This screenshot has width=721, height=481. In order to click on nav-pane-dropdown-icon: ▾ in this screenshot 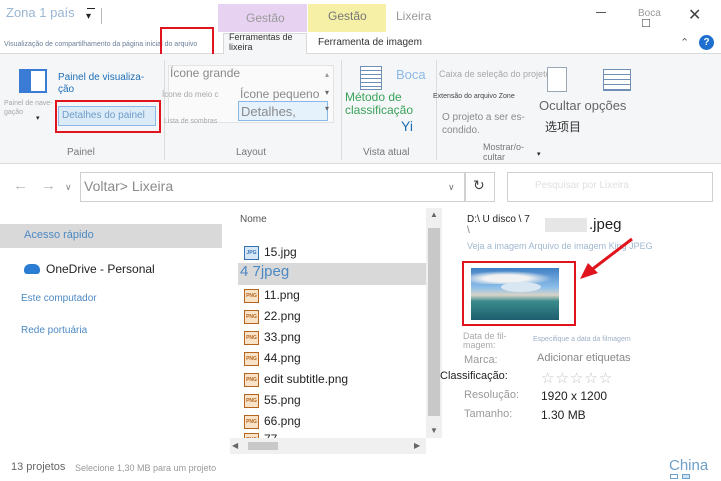, I will do `click(38, 118)`.